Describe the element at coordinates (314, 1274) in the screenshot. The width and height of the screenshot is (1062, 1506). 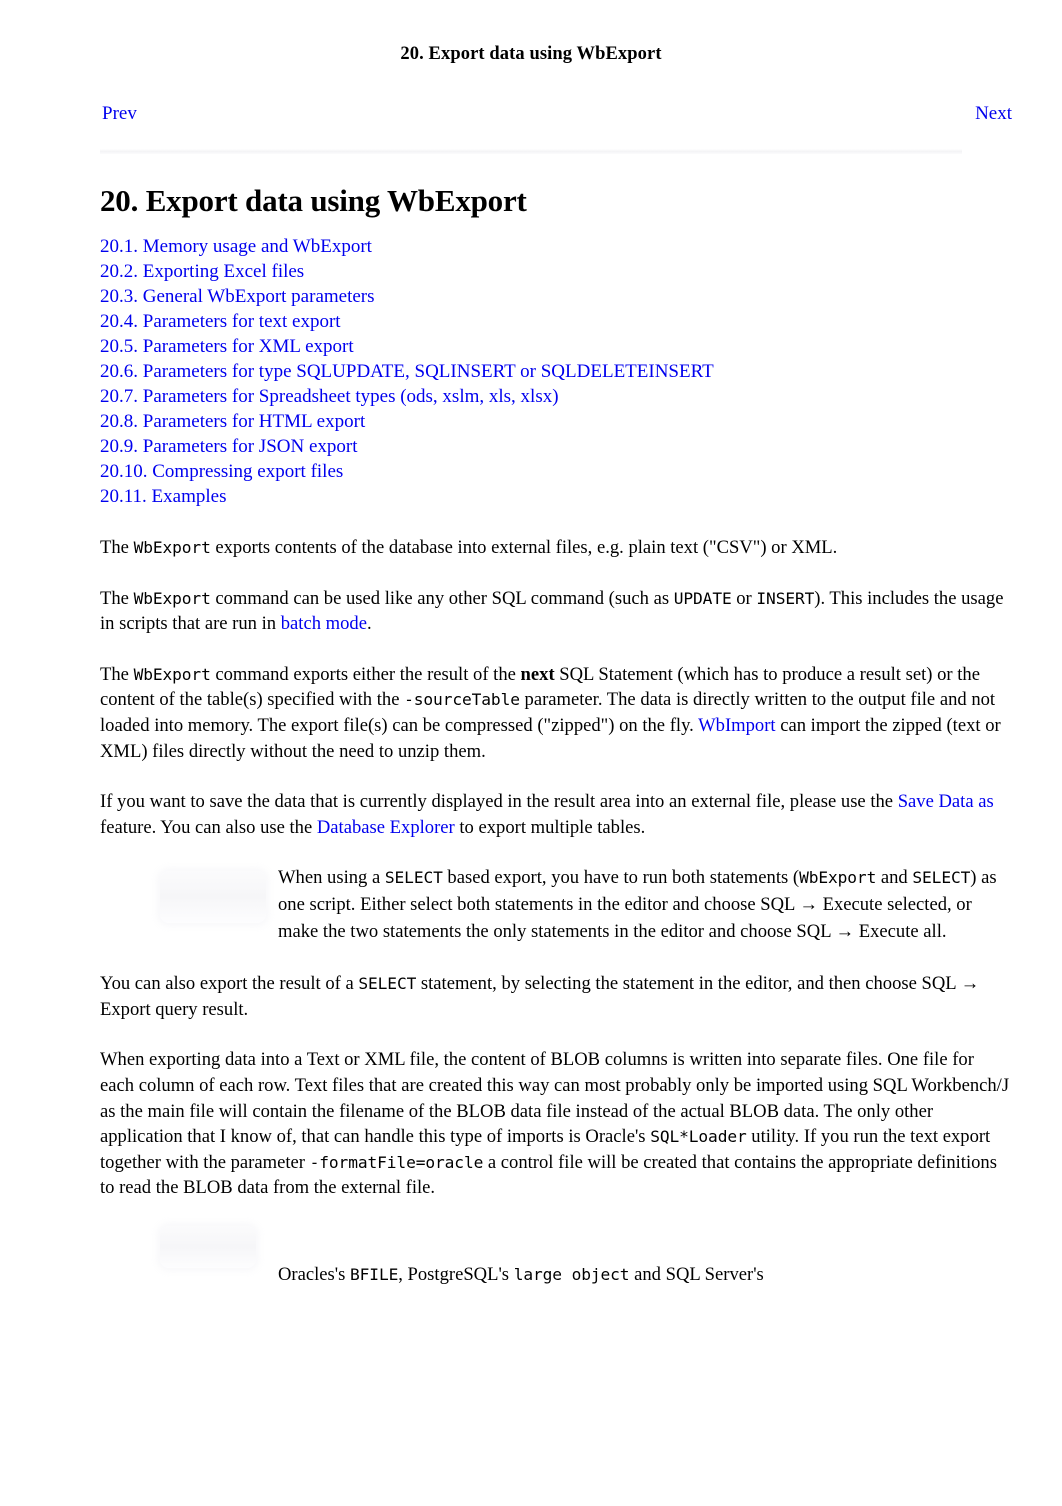
I see `text-fragment: Oracles's` at that location.